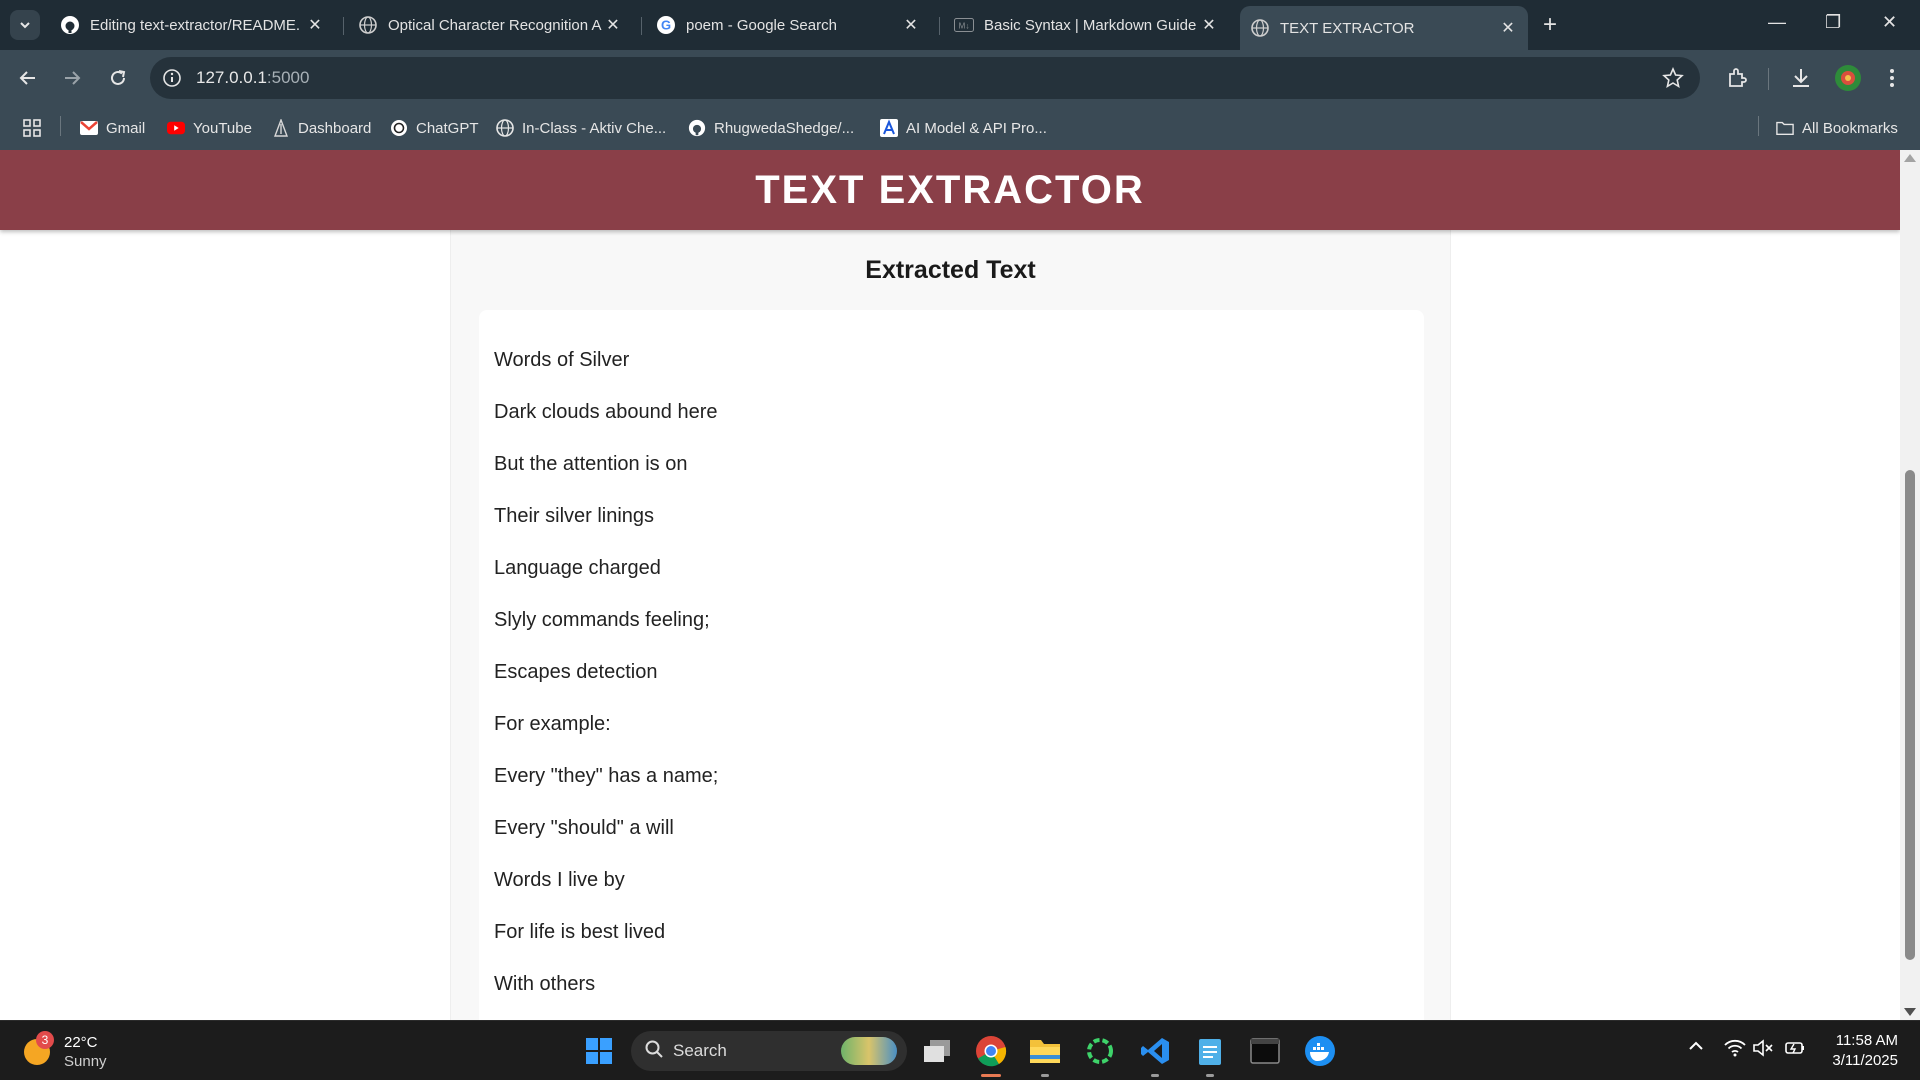 The image size is (1920, 1080). Describe the element at coordinates (761, 25) in the screenshot. I see `tab-title: poem - Google Search` at that location.